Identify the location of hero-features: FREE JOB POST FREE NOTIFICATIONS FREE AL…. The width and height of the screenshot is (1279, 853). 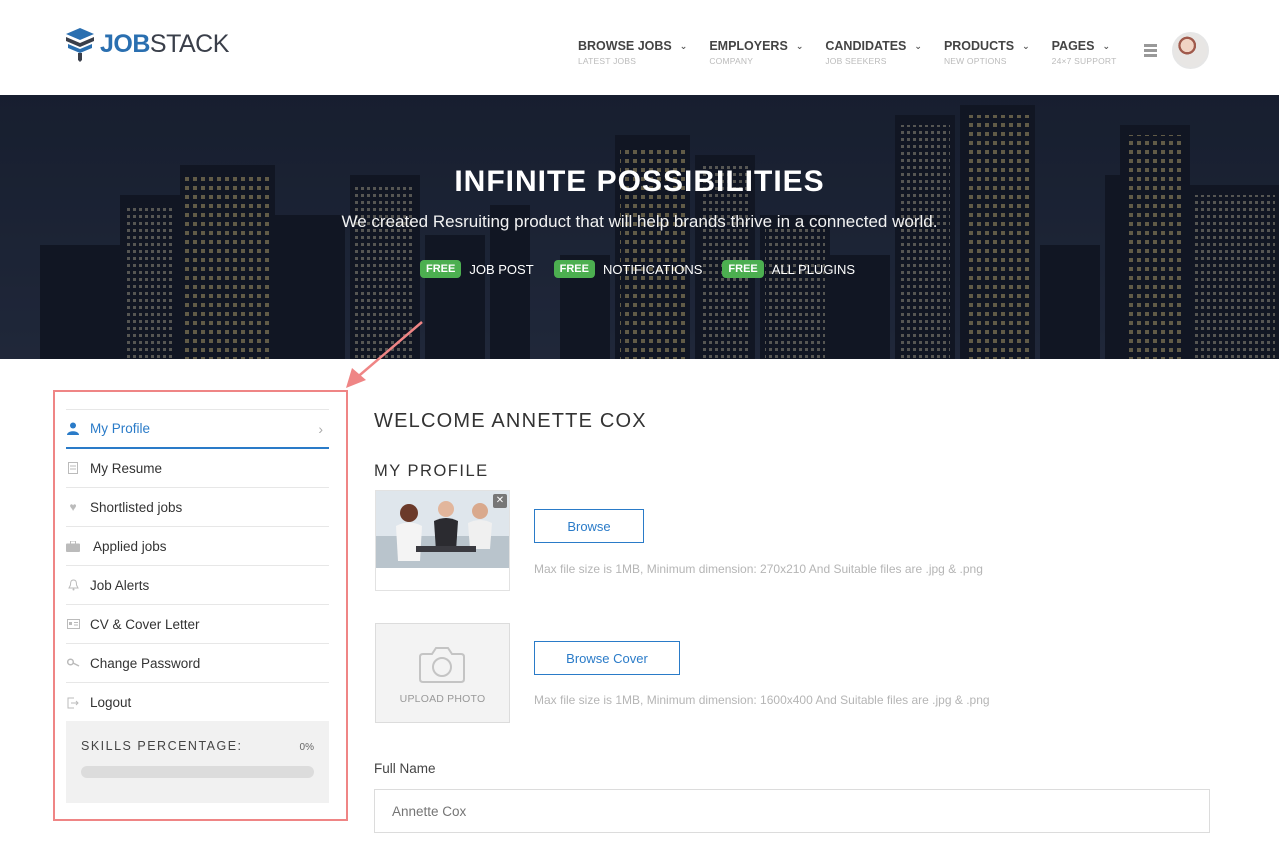
(647, 269).